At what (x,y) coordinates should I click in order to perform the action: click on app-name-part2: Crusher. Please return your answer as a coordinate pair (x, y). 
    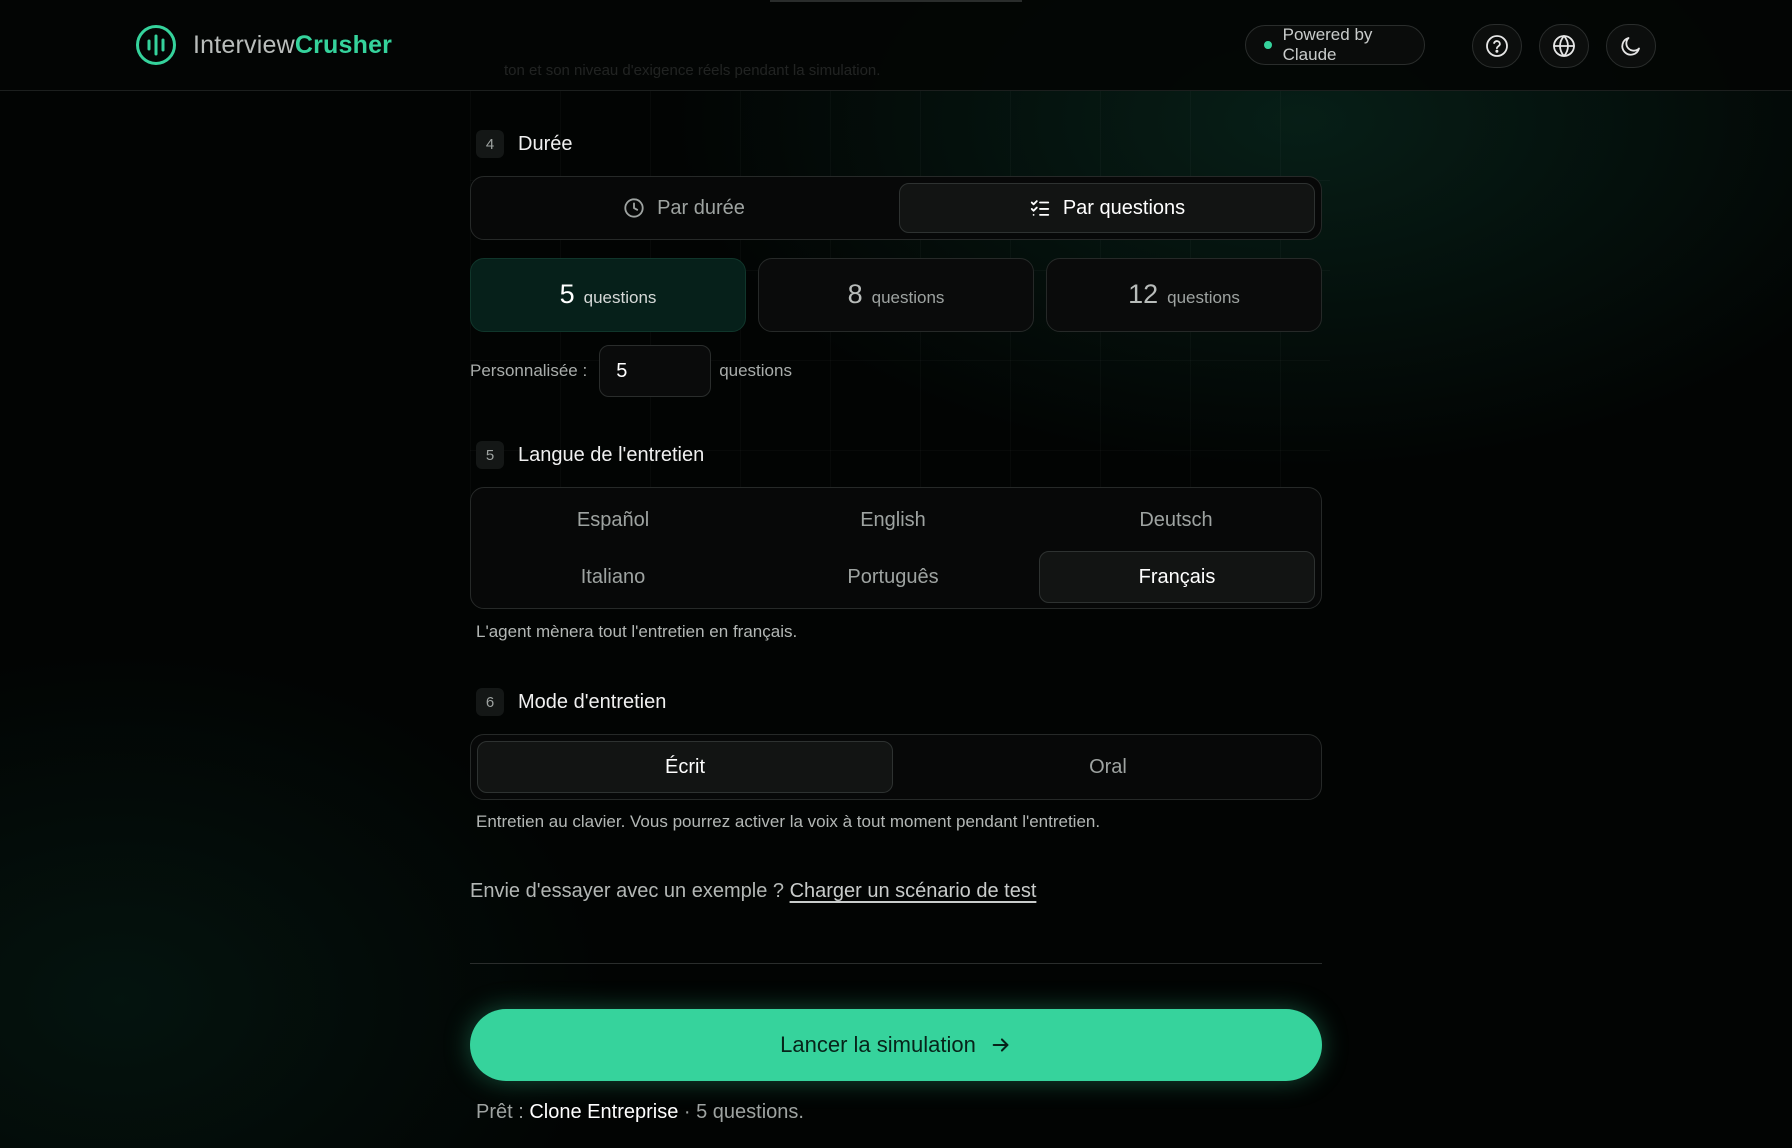
    Looking at the image, I should click on (343, 44).